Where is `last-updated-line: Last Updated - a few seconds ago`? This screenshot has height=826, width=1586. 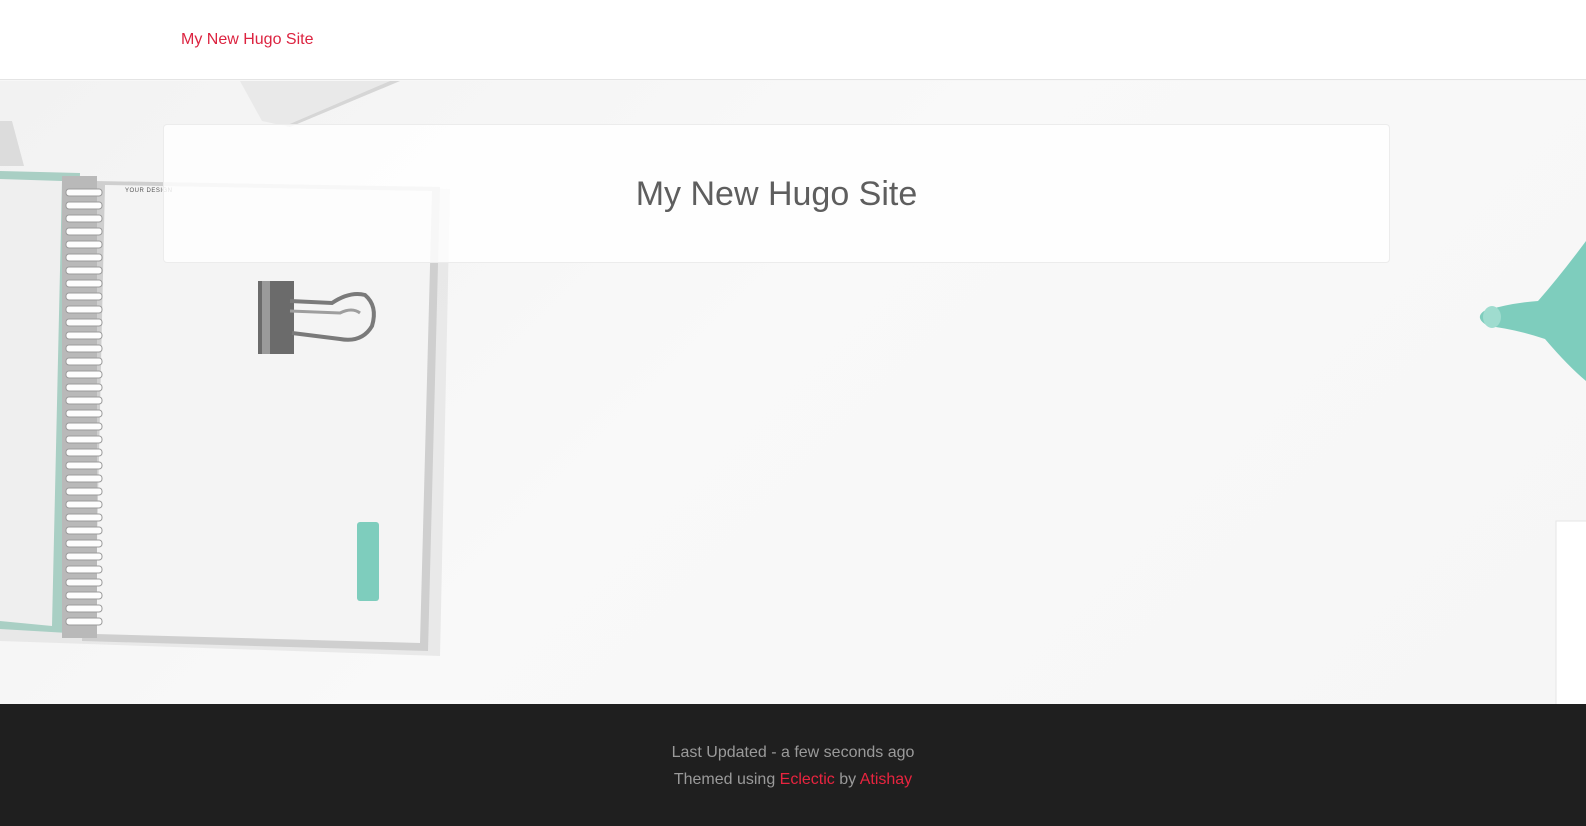
last-updated-line: Last Updated - a few seconds ago is located at coordinates (793, 753).